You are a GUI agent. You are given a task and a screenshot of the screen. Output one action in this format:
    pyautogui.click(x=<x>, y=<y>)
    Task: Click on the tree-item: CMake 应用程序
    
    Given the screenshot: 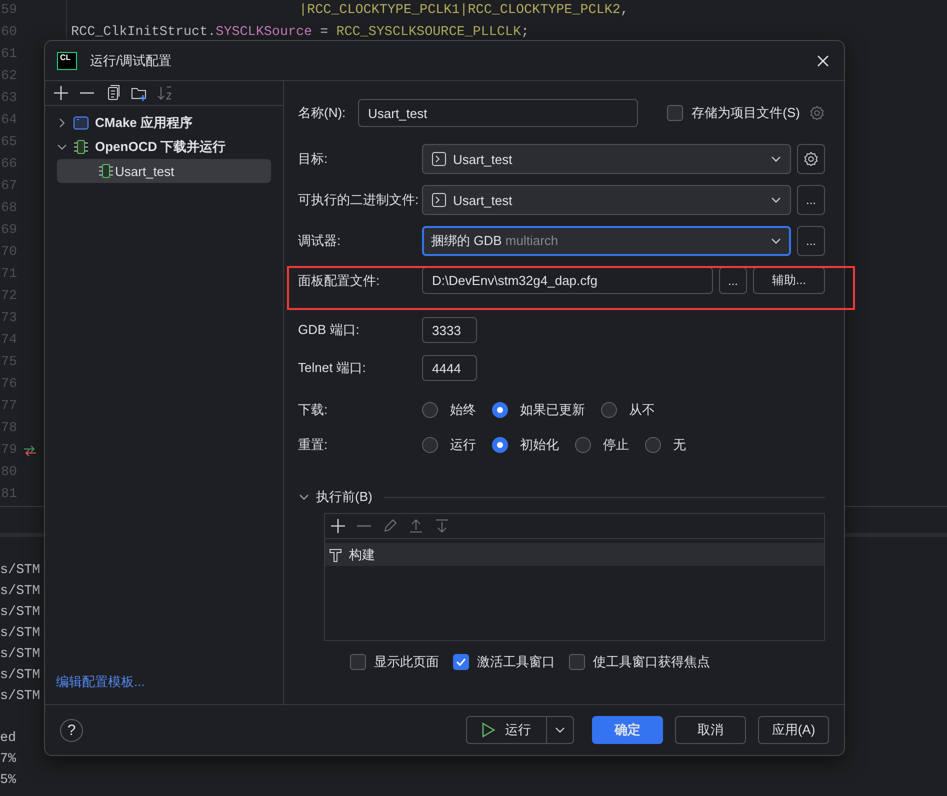 What is the action you would take?
    pyautogui.click(x=164, y=123)
    